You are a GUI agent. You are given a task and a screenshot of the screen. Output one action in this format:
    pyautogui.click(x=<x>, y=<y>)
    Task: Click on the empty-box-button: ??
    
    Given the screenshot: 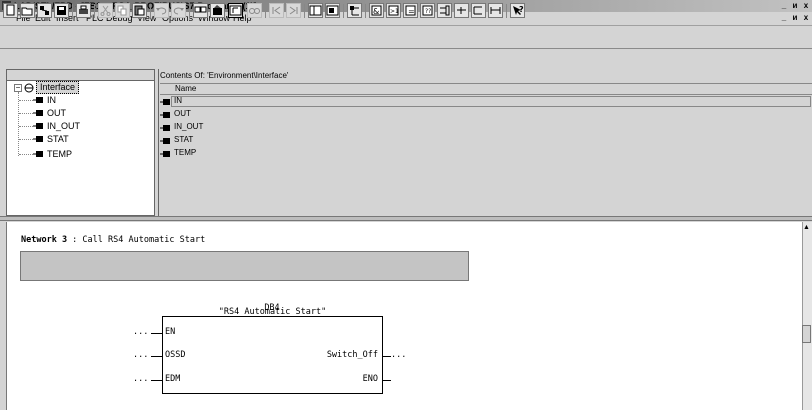 What is the action you would take?
    pyautogui.click(x=427, y=10)
    